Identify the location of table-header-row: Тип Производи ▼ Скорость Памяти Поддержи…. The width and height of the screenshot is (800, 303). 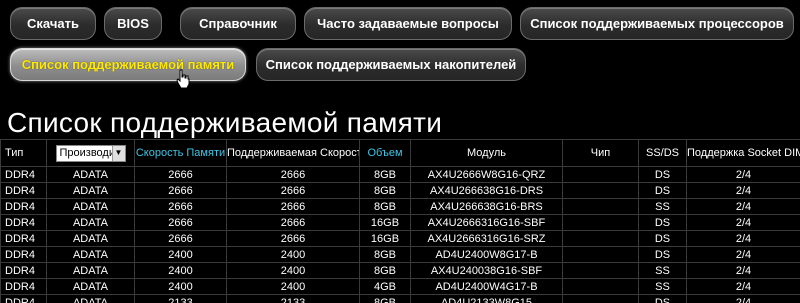
(400, 153).